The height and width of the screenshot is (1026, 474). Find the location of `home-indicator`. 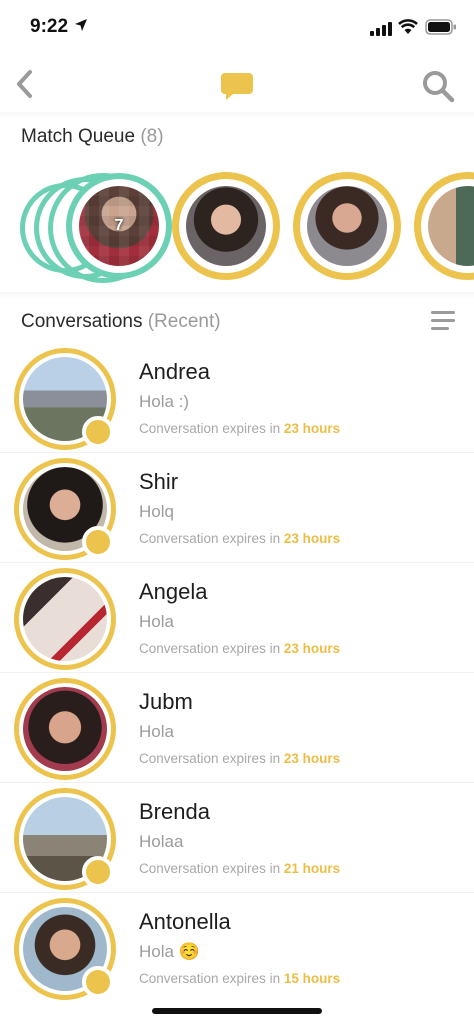

home-indicator is located at coordinates (237, 1011).